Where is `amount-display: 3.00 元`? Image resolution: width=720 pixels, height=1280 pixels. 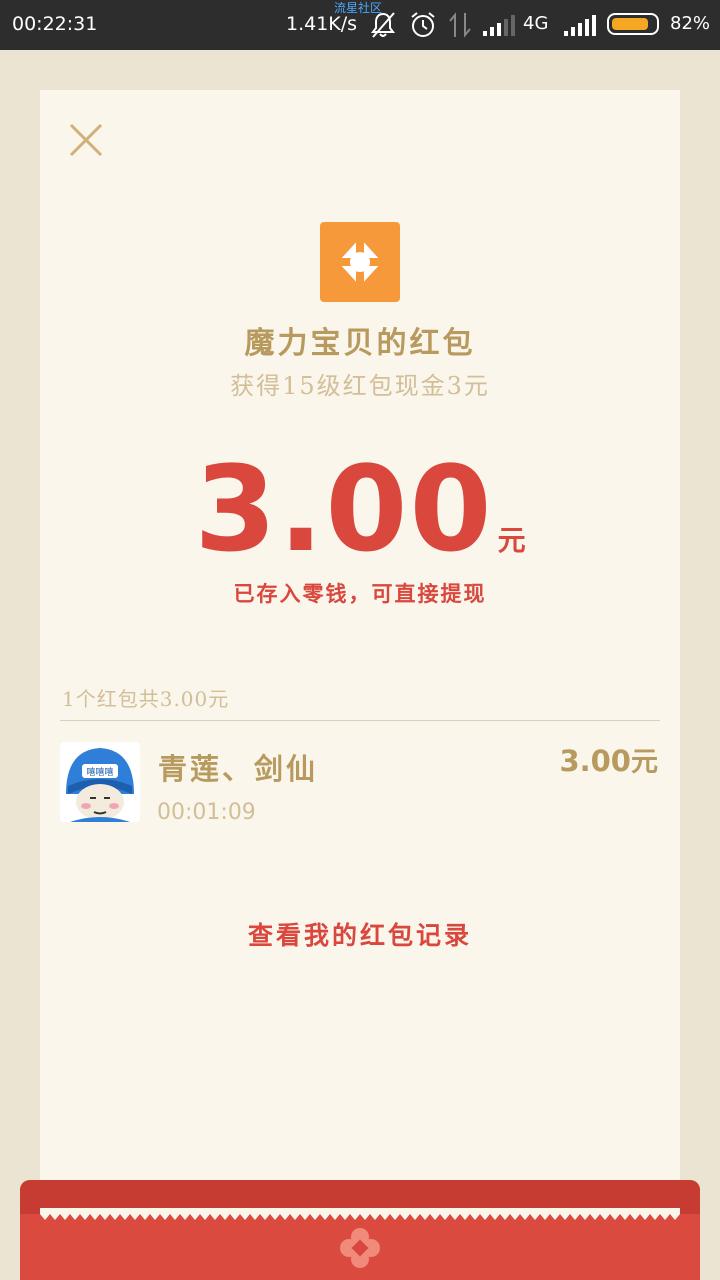 amount-display: 3.00 元 is located at coordinates (360, 509).